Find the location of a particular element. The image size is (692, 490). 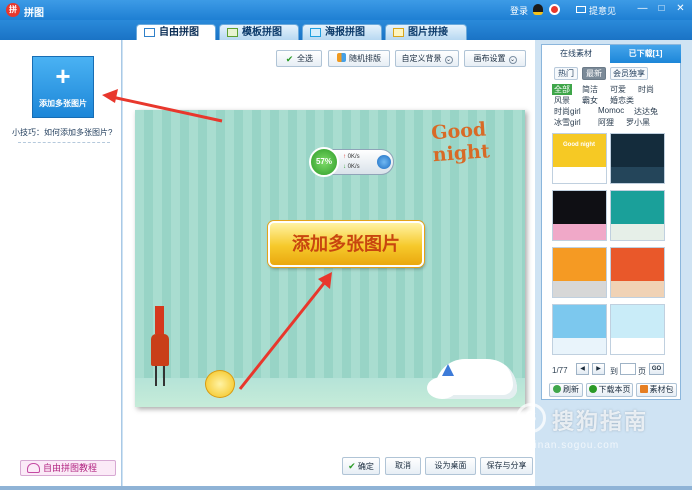

plus-icon: + is located at coordinates (63, 76).